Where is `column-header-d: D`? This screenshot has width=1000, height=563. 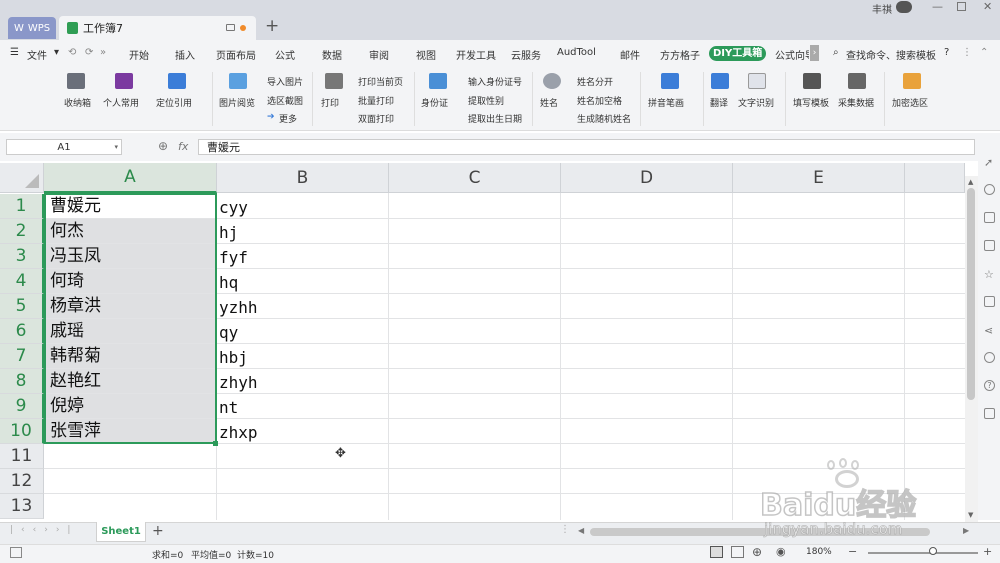
column-header-d: D is located at coordinates (647, 178).